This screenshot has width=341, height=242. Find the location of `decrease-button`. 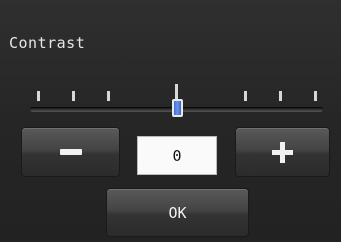

decrease-button is located at coordinates (70, 152).